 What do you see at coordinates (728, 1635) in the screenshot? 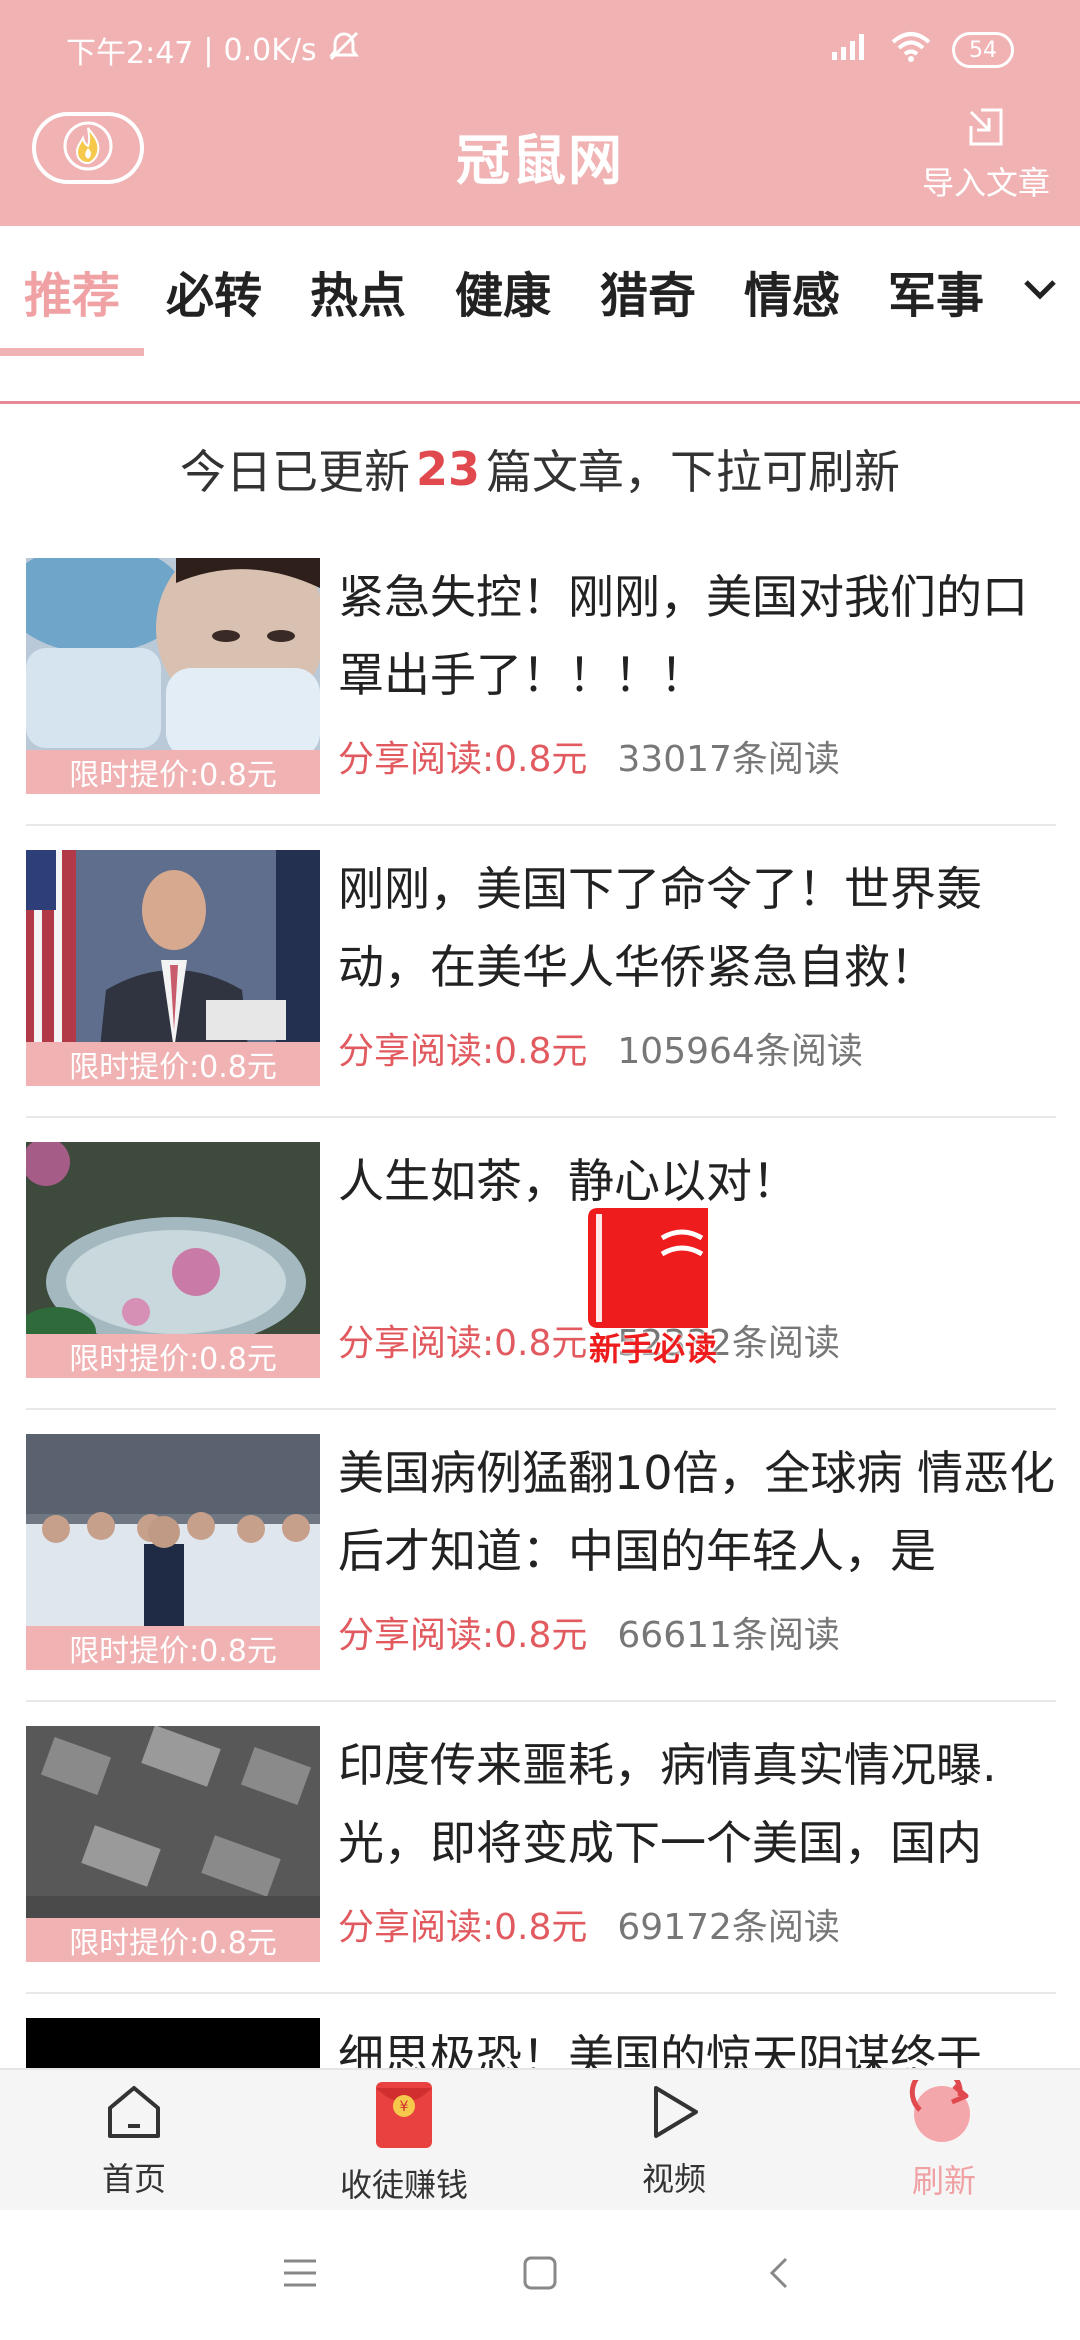
I see `read-count: 66611条阅读` at bounding box center [728, 1635].